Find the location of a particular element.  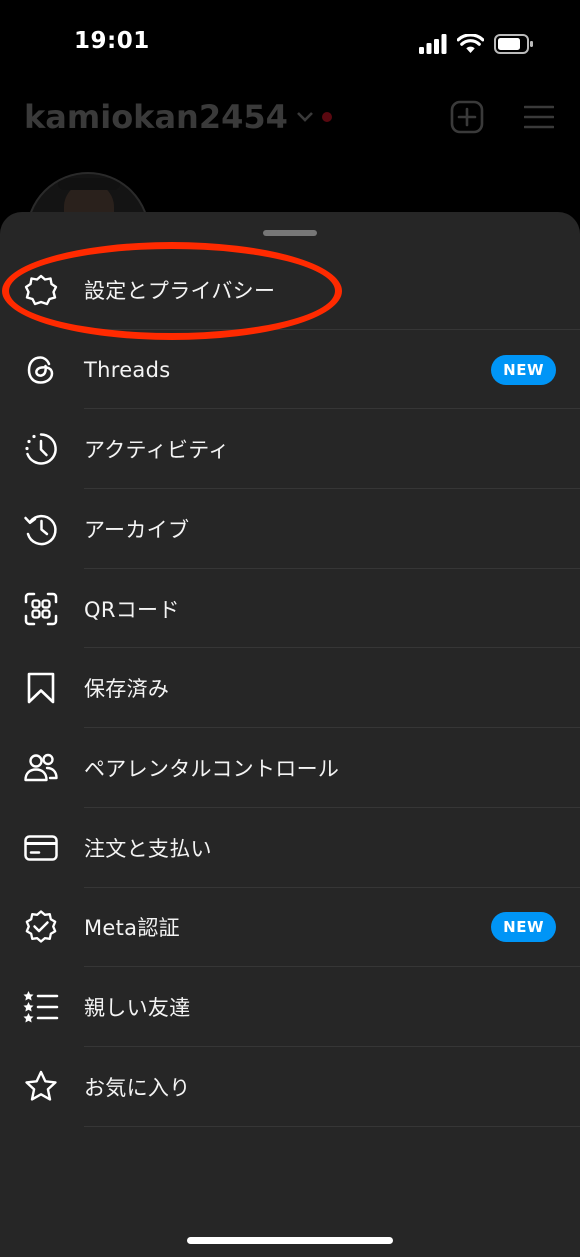

chevron-down-icon is located at coordinates (305, 117).